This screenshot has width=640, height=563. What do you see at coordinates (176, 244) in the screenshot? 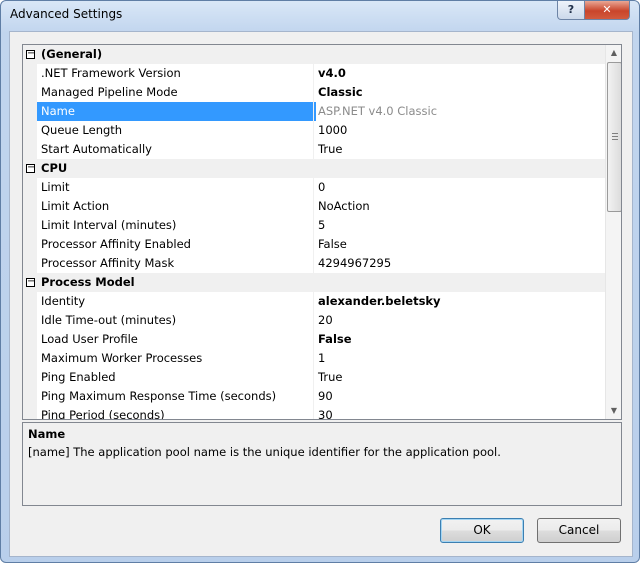
I see `property-name: Processor Affinity Enabled` at bounding box center [176, 244].